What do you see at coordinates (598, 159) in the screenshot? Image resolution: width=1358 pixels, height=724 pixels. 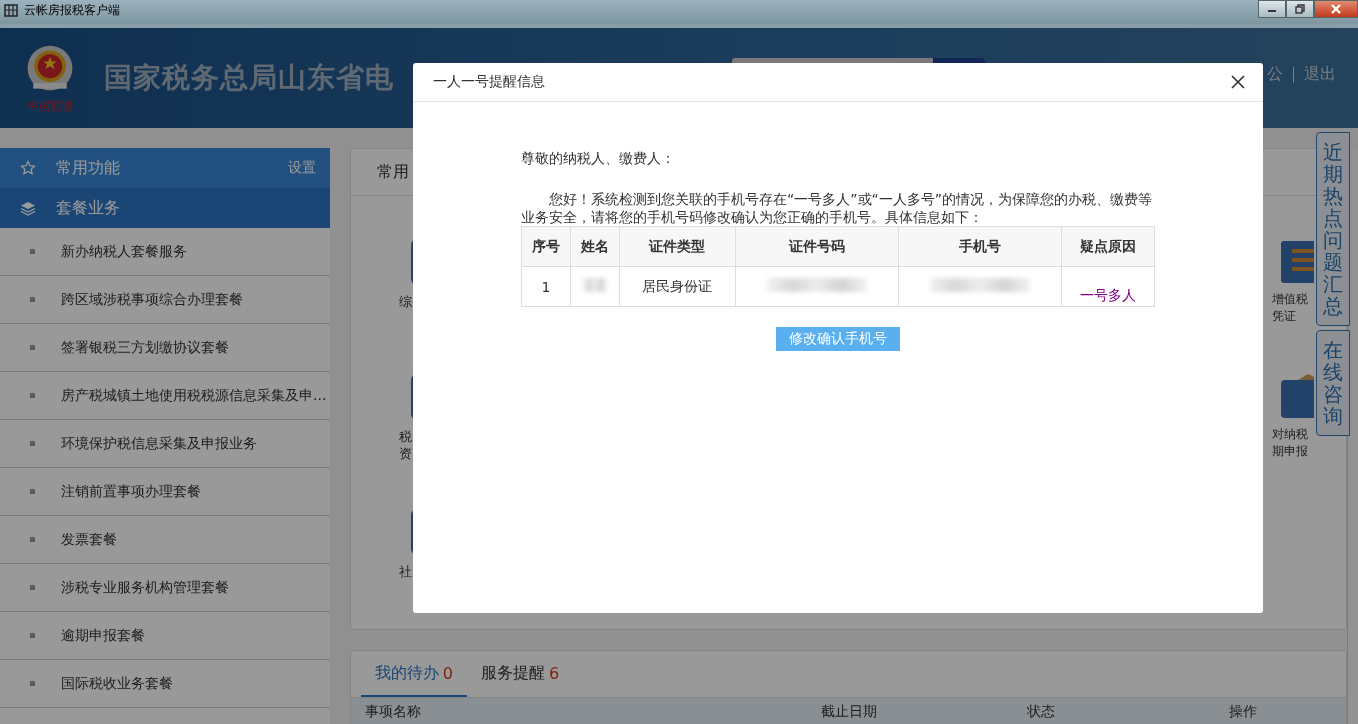 I see `greeting-text: 尊敬的纳税人、缴费人：` at bounding box center [598, 159].